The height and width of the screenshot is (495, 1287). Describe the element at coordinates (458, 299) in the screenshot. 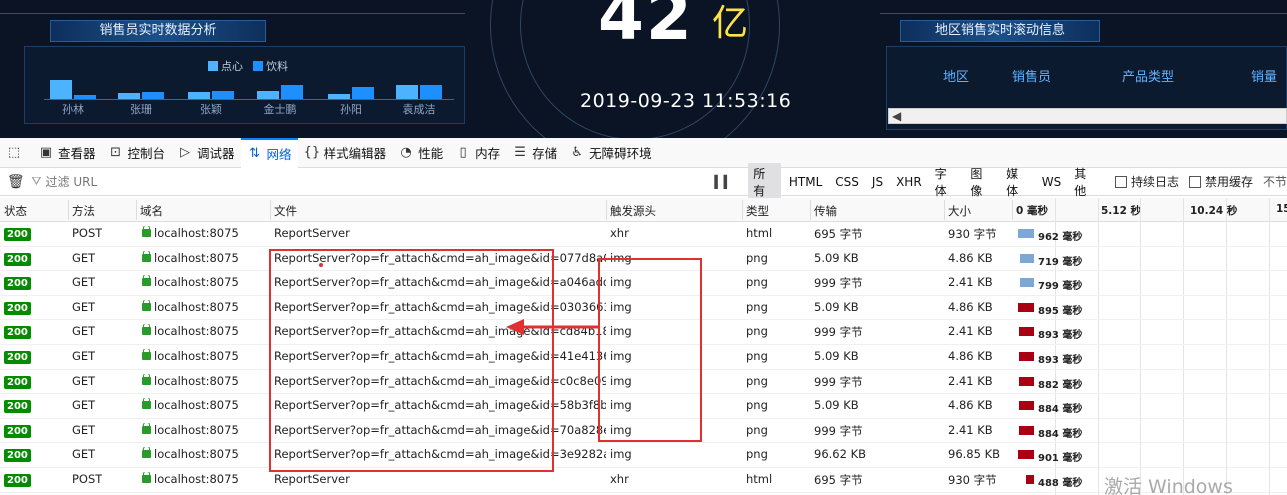

I see `annotation-arrow` at that location.